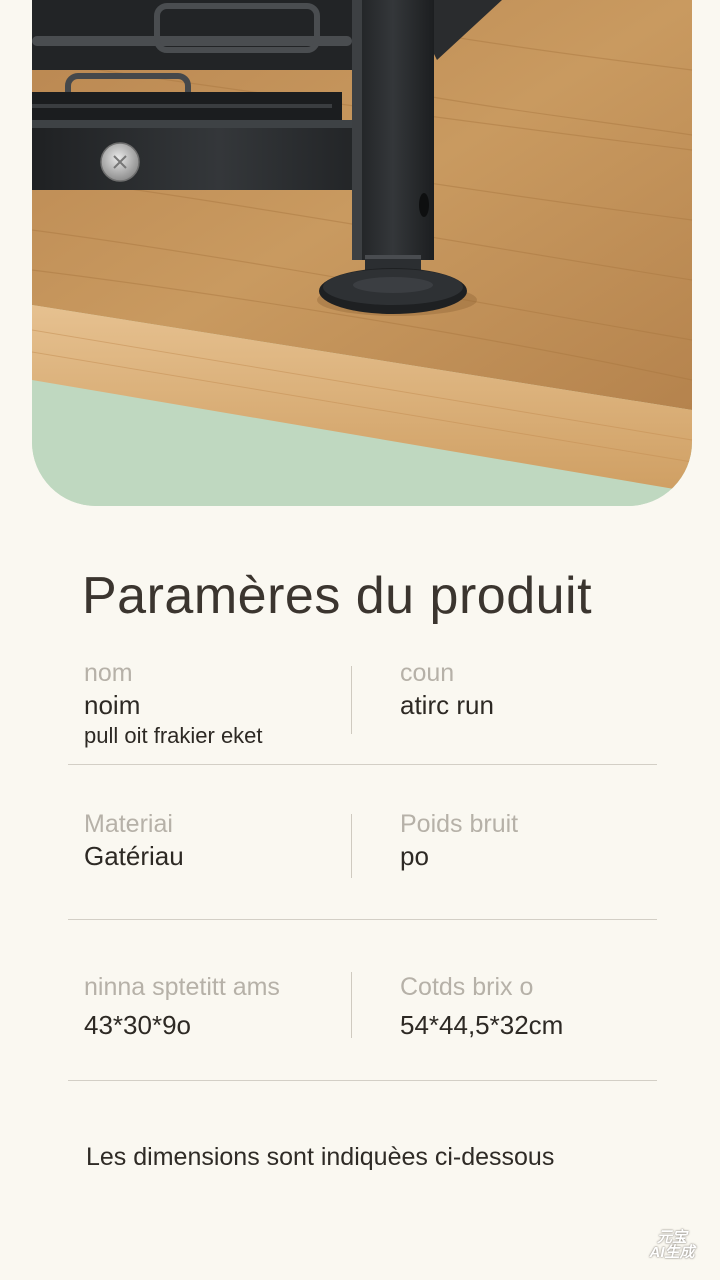  Describe the element at coordinates (337, 596) in the screenshot. I see `section-title: Paramères du produit` at that location.